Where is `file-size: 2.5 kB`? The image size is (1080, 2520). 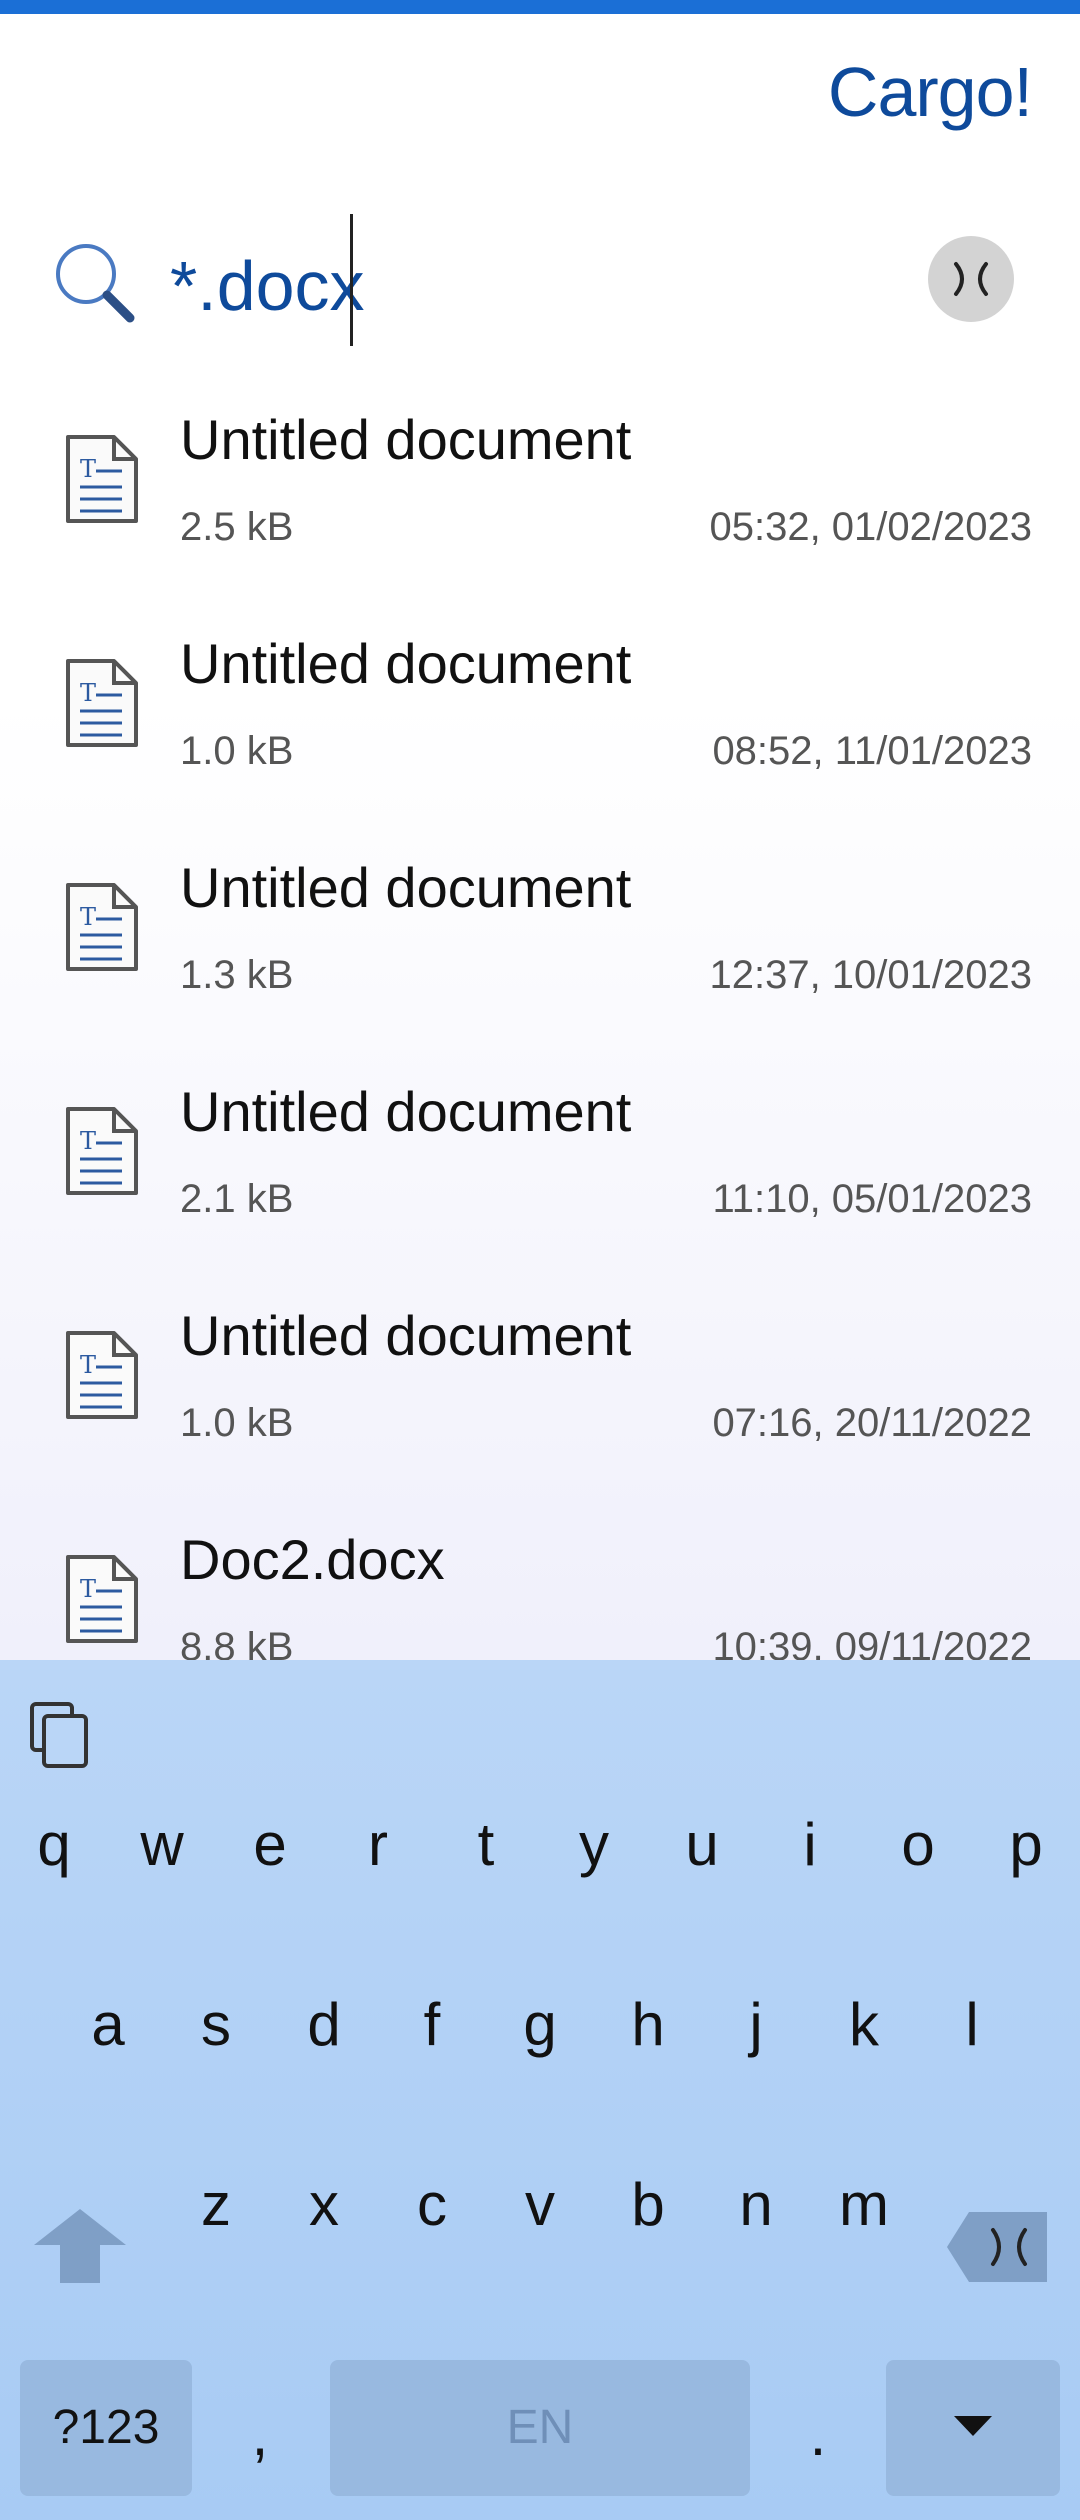
file-size: 2.5 kB is located at coordinates (237, 527).